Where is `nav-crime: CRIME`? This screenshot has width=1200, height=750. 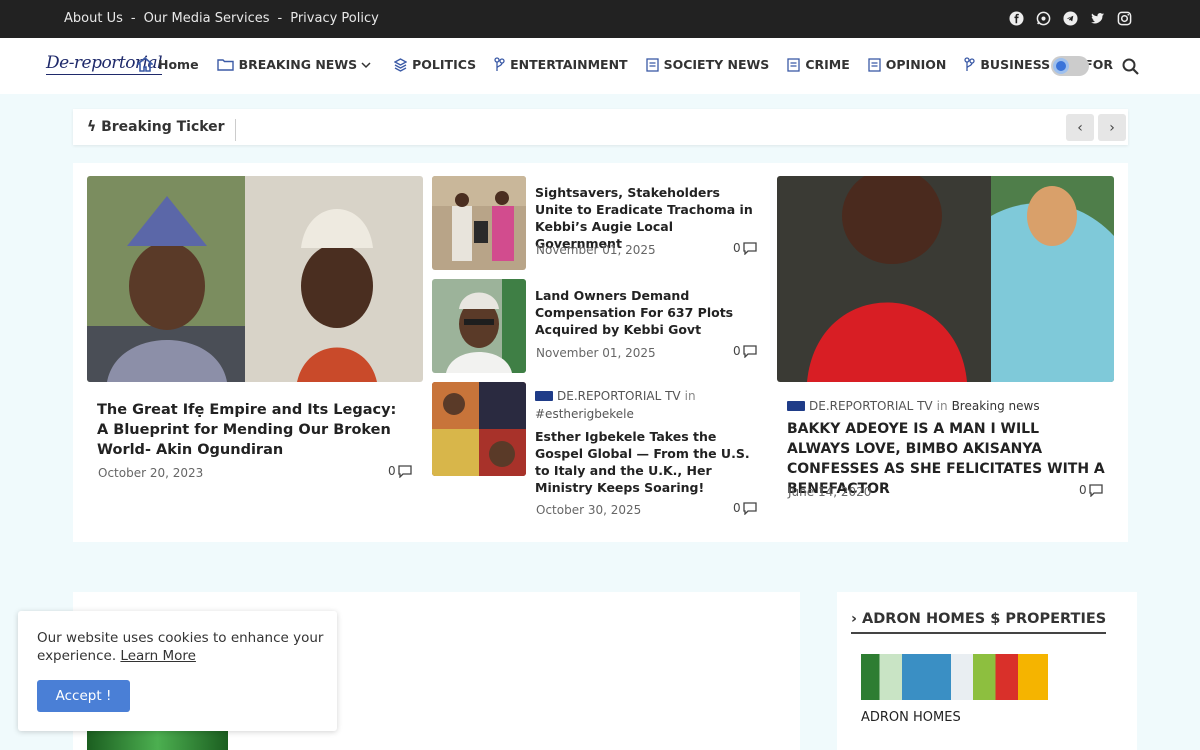
nav-crime: CRIME is located at coordinates (818, 64).